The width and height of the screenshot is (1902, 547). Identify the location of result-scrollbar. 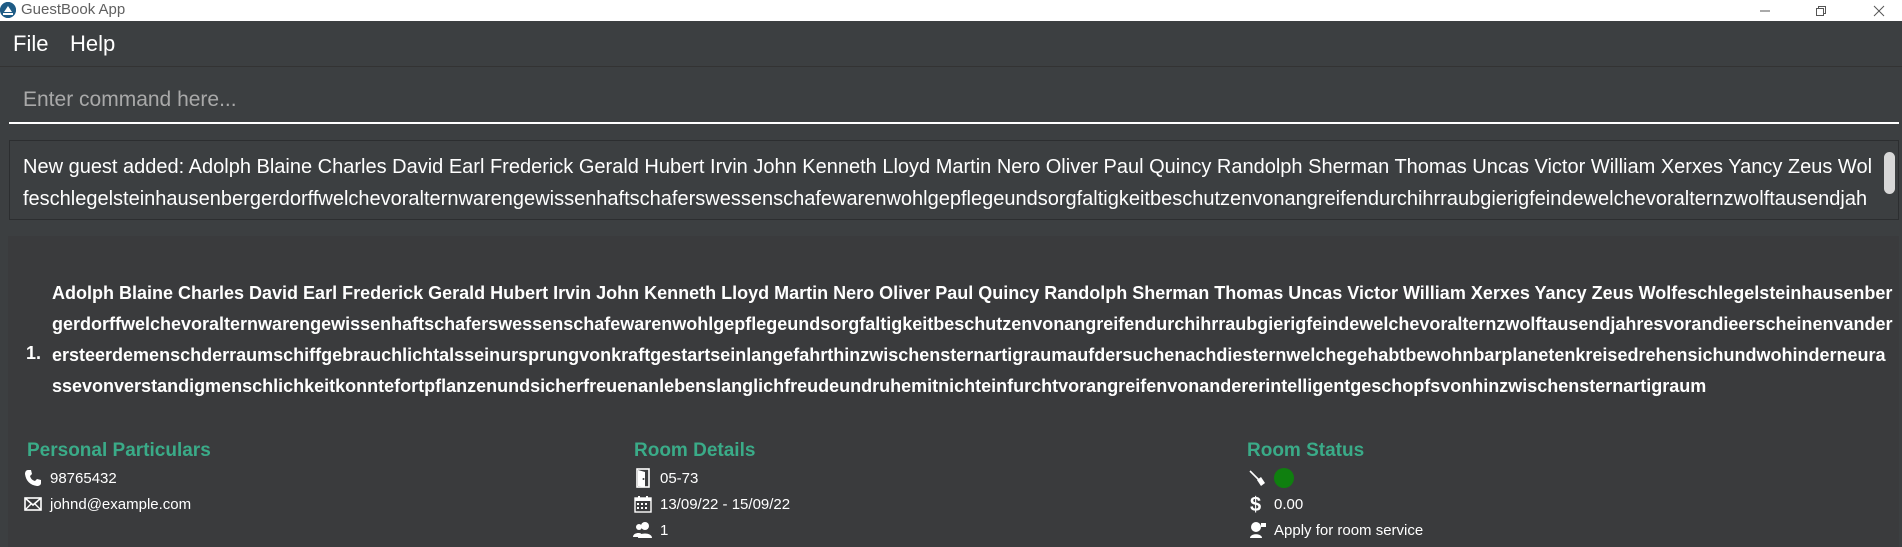
(1889, 181).